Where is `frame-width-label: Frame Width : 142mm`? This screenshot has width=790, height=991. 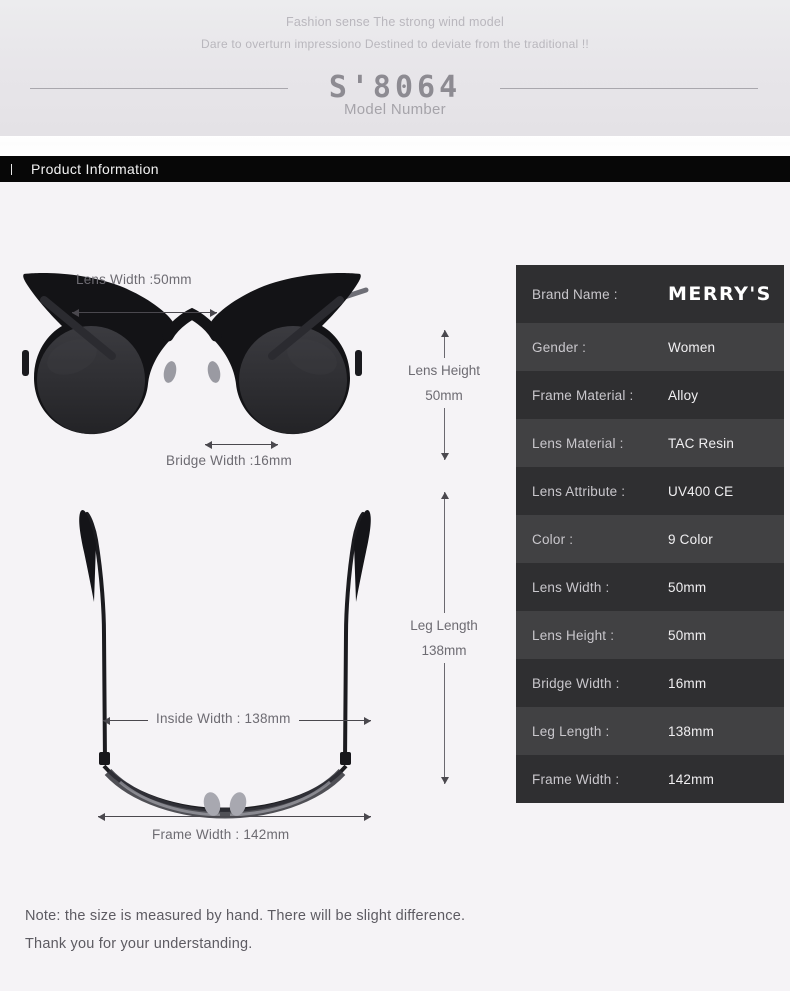
frame-width-label: Frame Width : 142mm is located at coordinates (221, 834).